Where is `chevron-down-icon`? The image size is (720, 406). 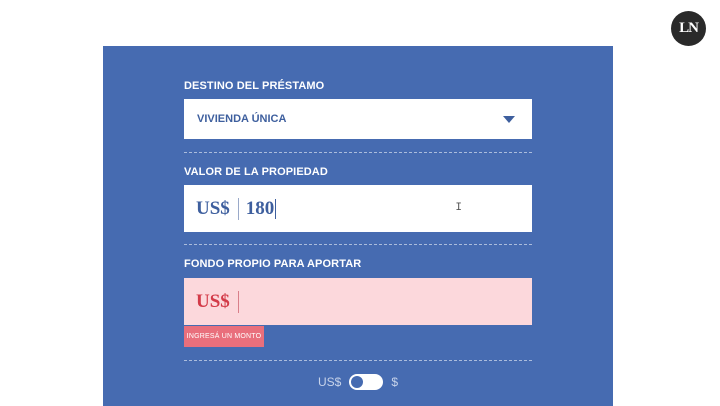 chevron-down-icon is located at coordinates (509, 119).